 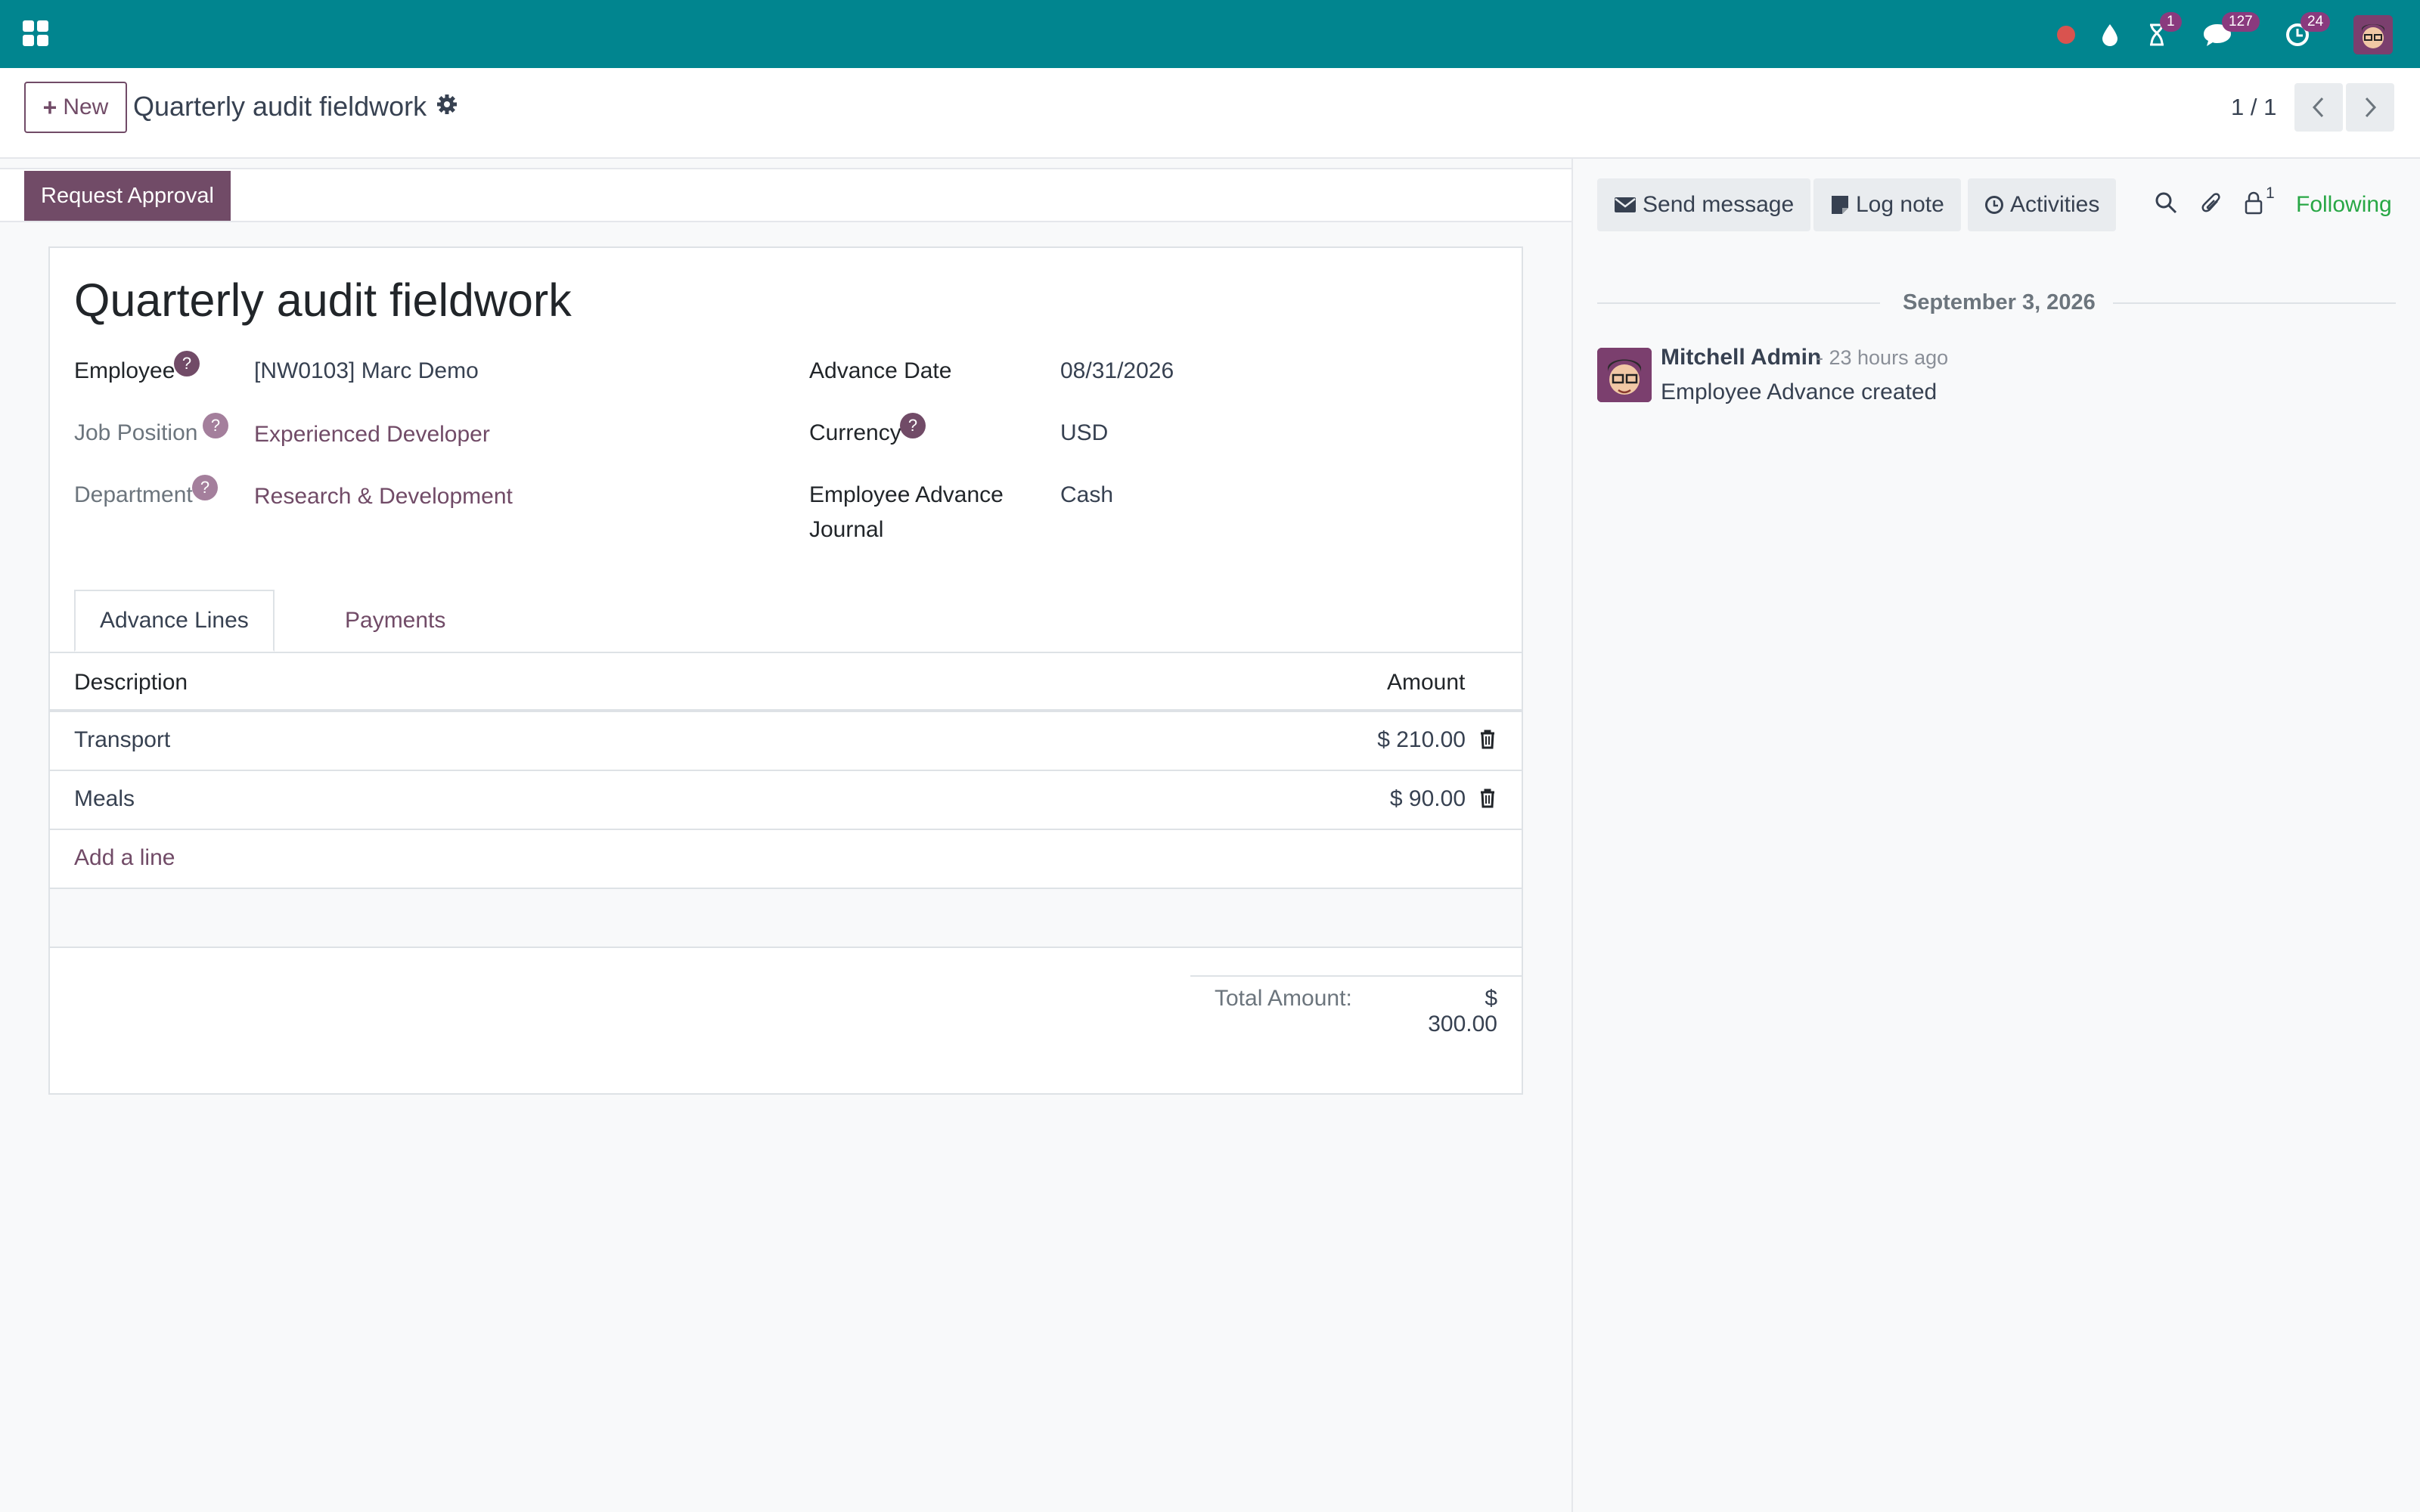 I want to click on record-title: Quarterly audit fieldwork, so click(x=323, y=300).